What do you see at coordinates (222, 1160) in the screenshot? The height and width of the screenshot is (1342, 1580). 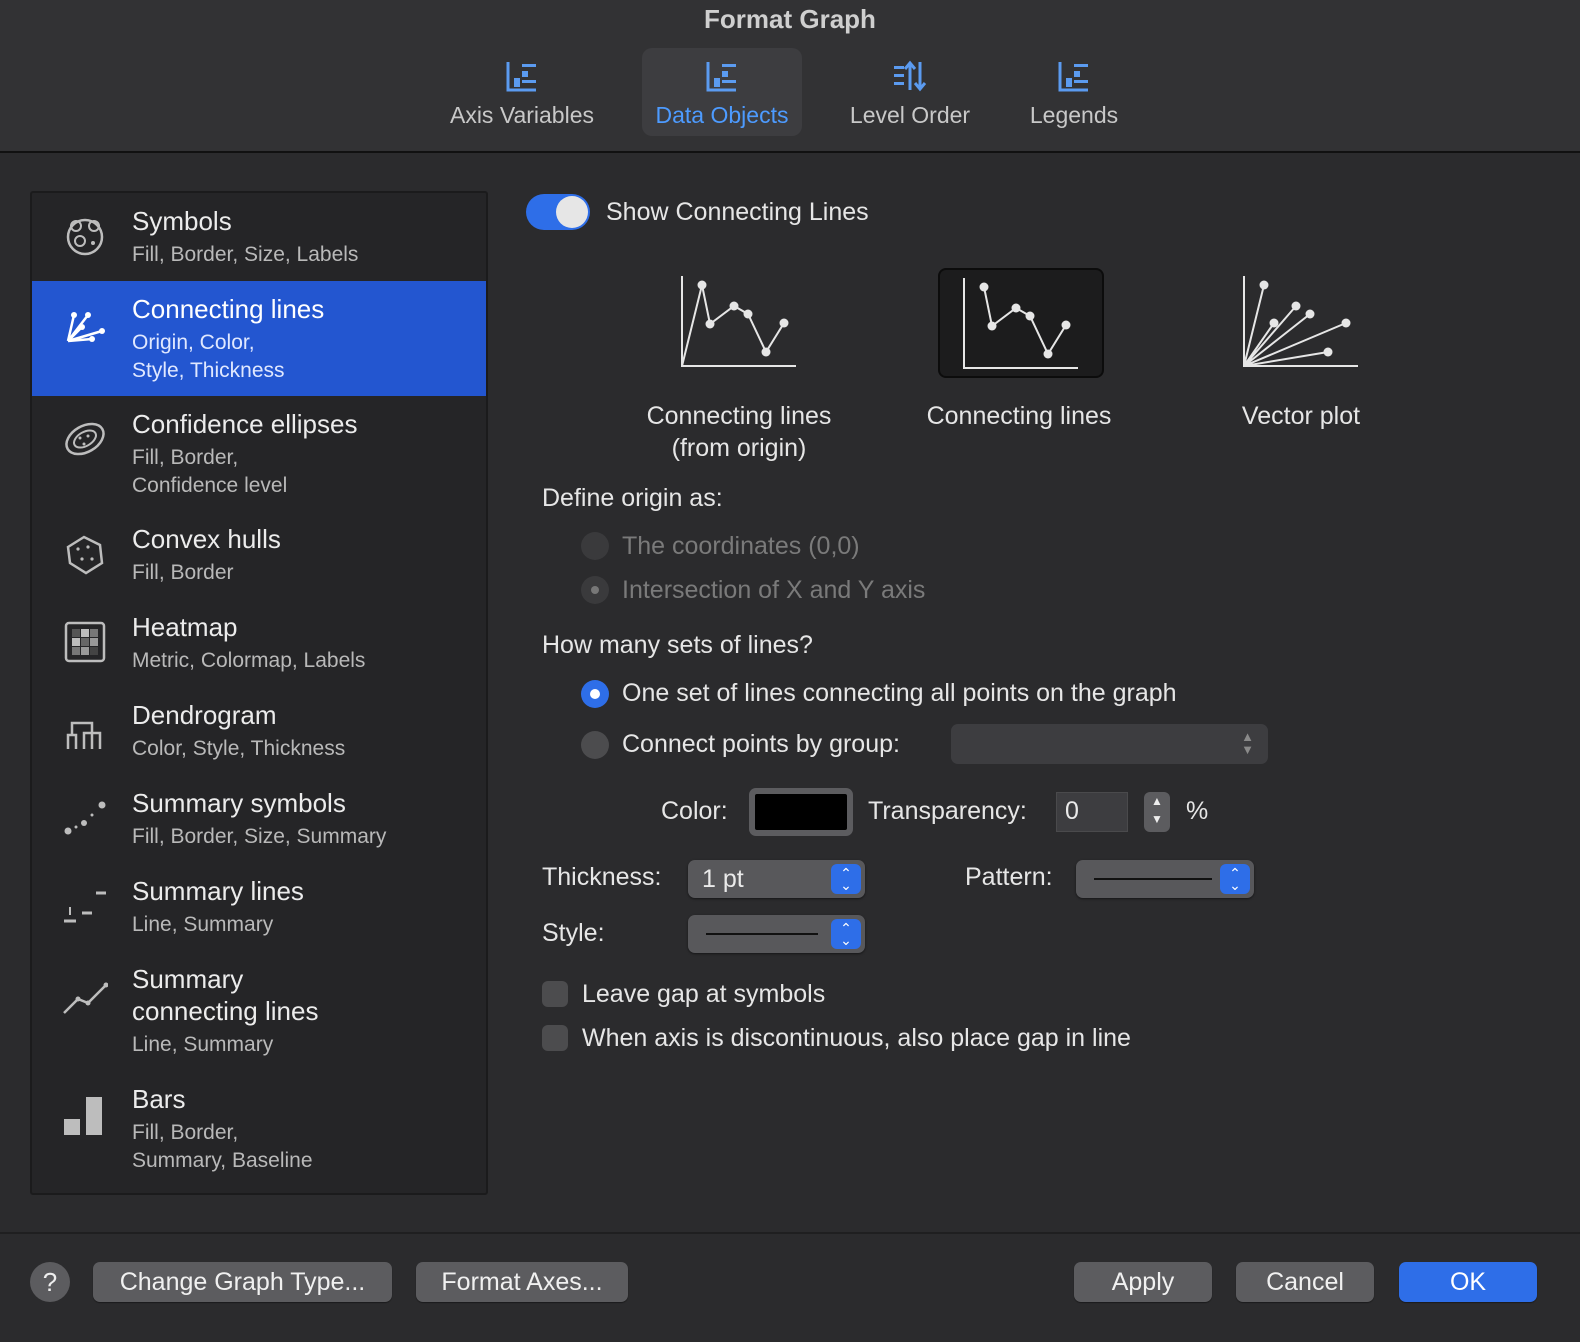 I see `sidebar-item-subtitle-2: Summary, Baseline` at bounding box center [222, 1160].